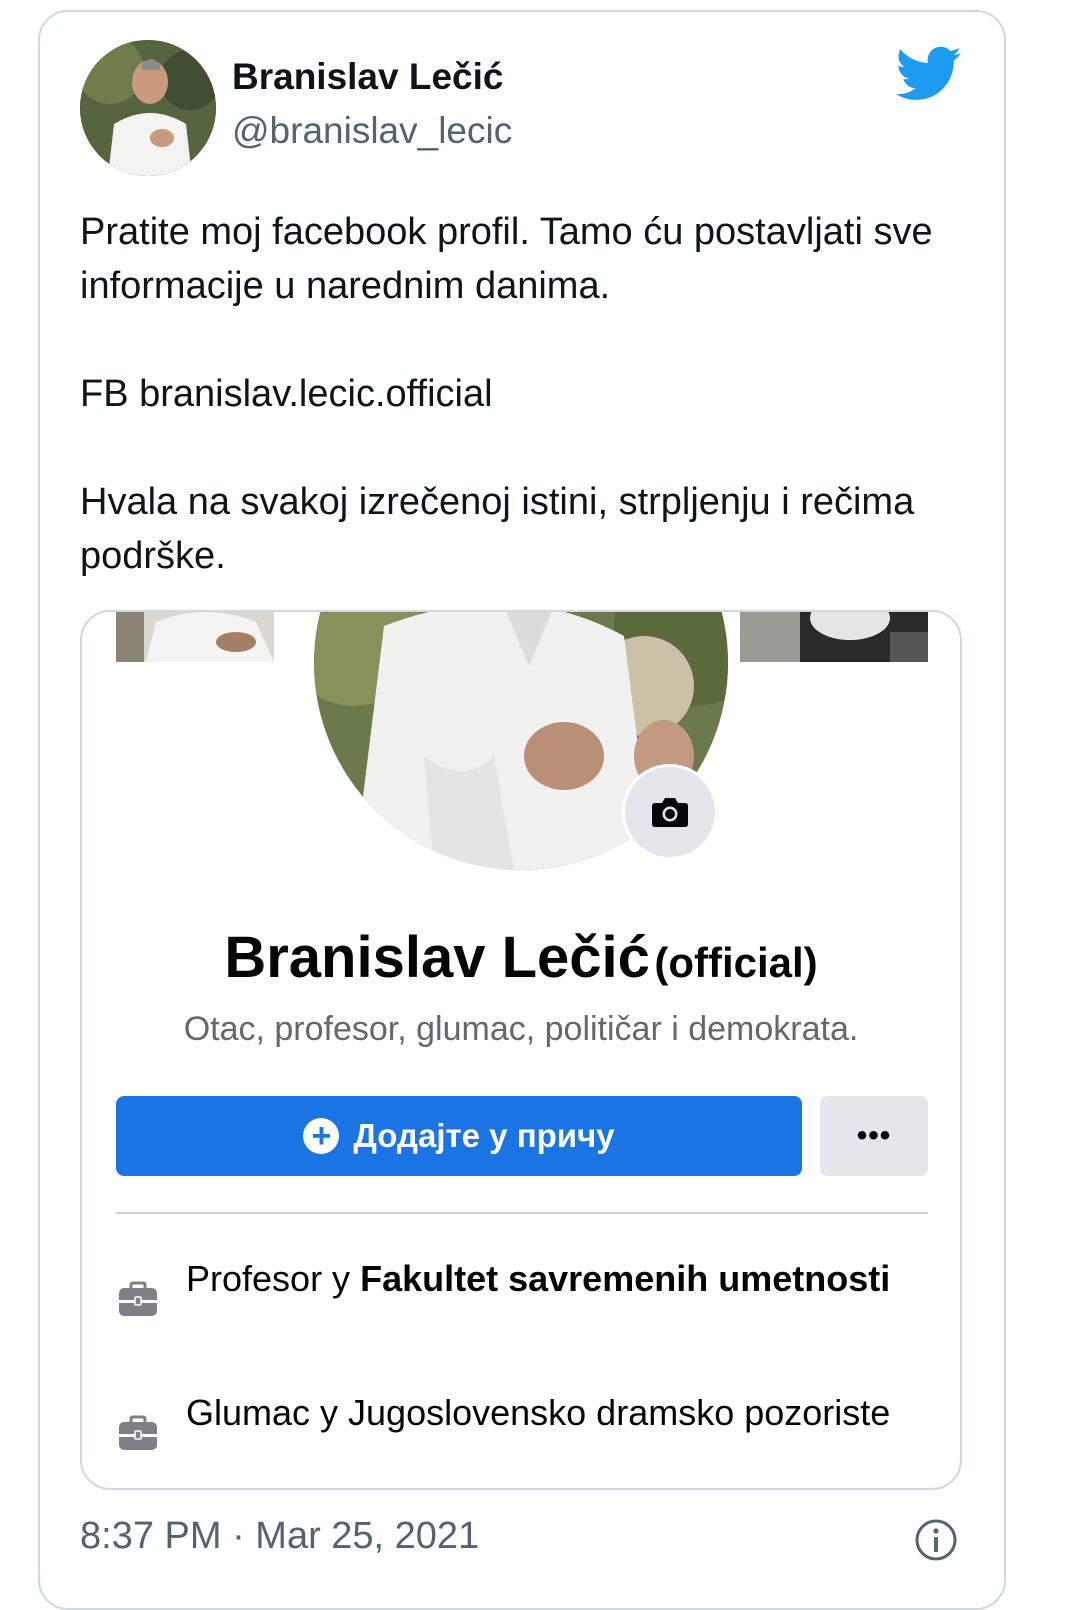  What do you see at coordinates (625, 1278) in the screenshot?
I see `work-place-link: Fakultet savremenih umetnosti` at bounding box center [625, 1278].